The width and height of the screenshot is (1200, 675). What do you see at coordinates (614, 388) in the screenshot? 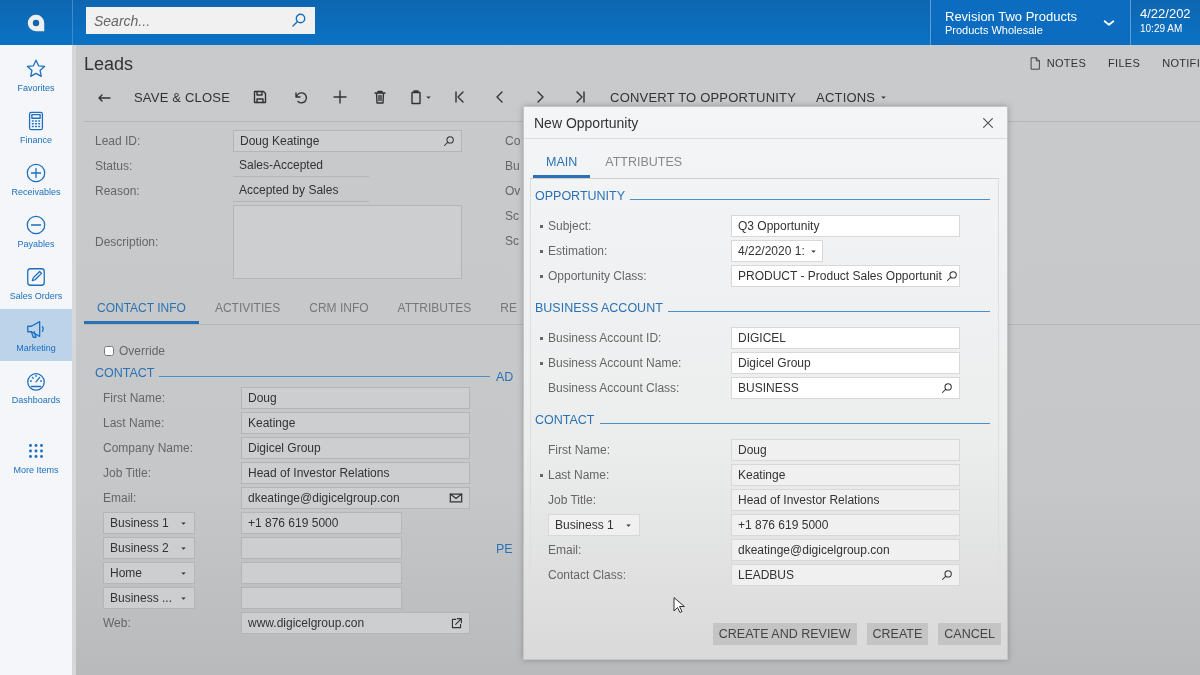
I see `field-label: Business Account Class:` at bounding box center [614, 388].